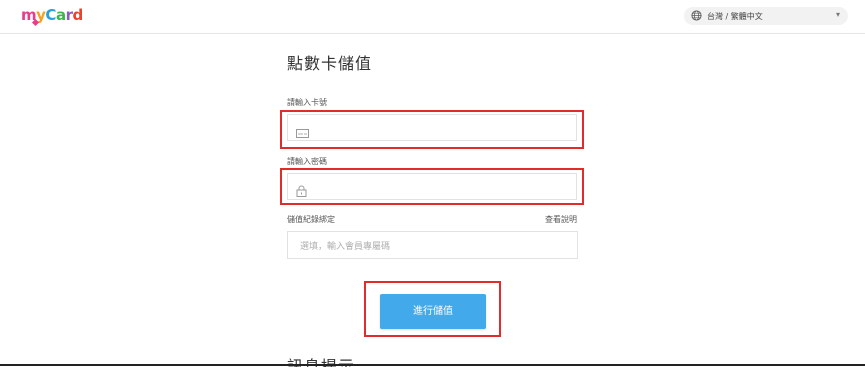  I want to click on globe-icon, so click(696, 16).